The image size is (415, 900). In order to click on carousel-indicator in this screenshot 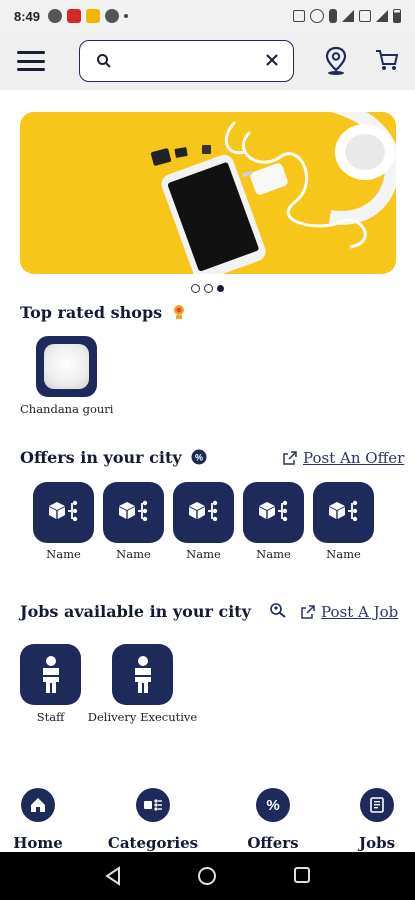, I will do `click(207, 288)`.